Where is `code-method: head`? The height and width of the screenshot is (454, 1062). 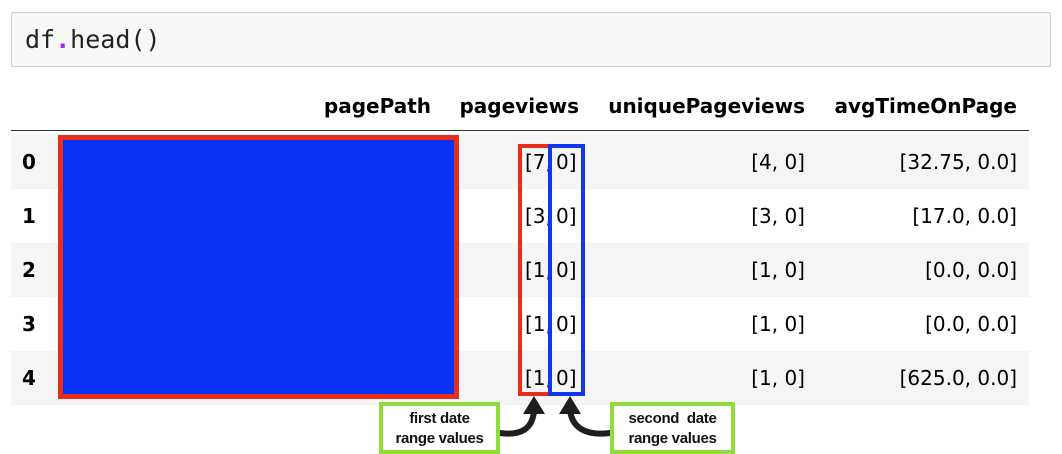 code-method: head is located at coordinates (100, 39).